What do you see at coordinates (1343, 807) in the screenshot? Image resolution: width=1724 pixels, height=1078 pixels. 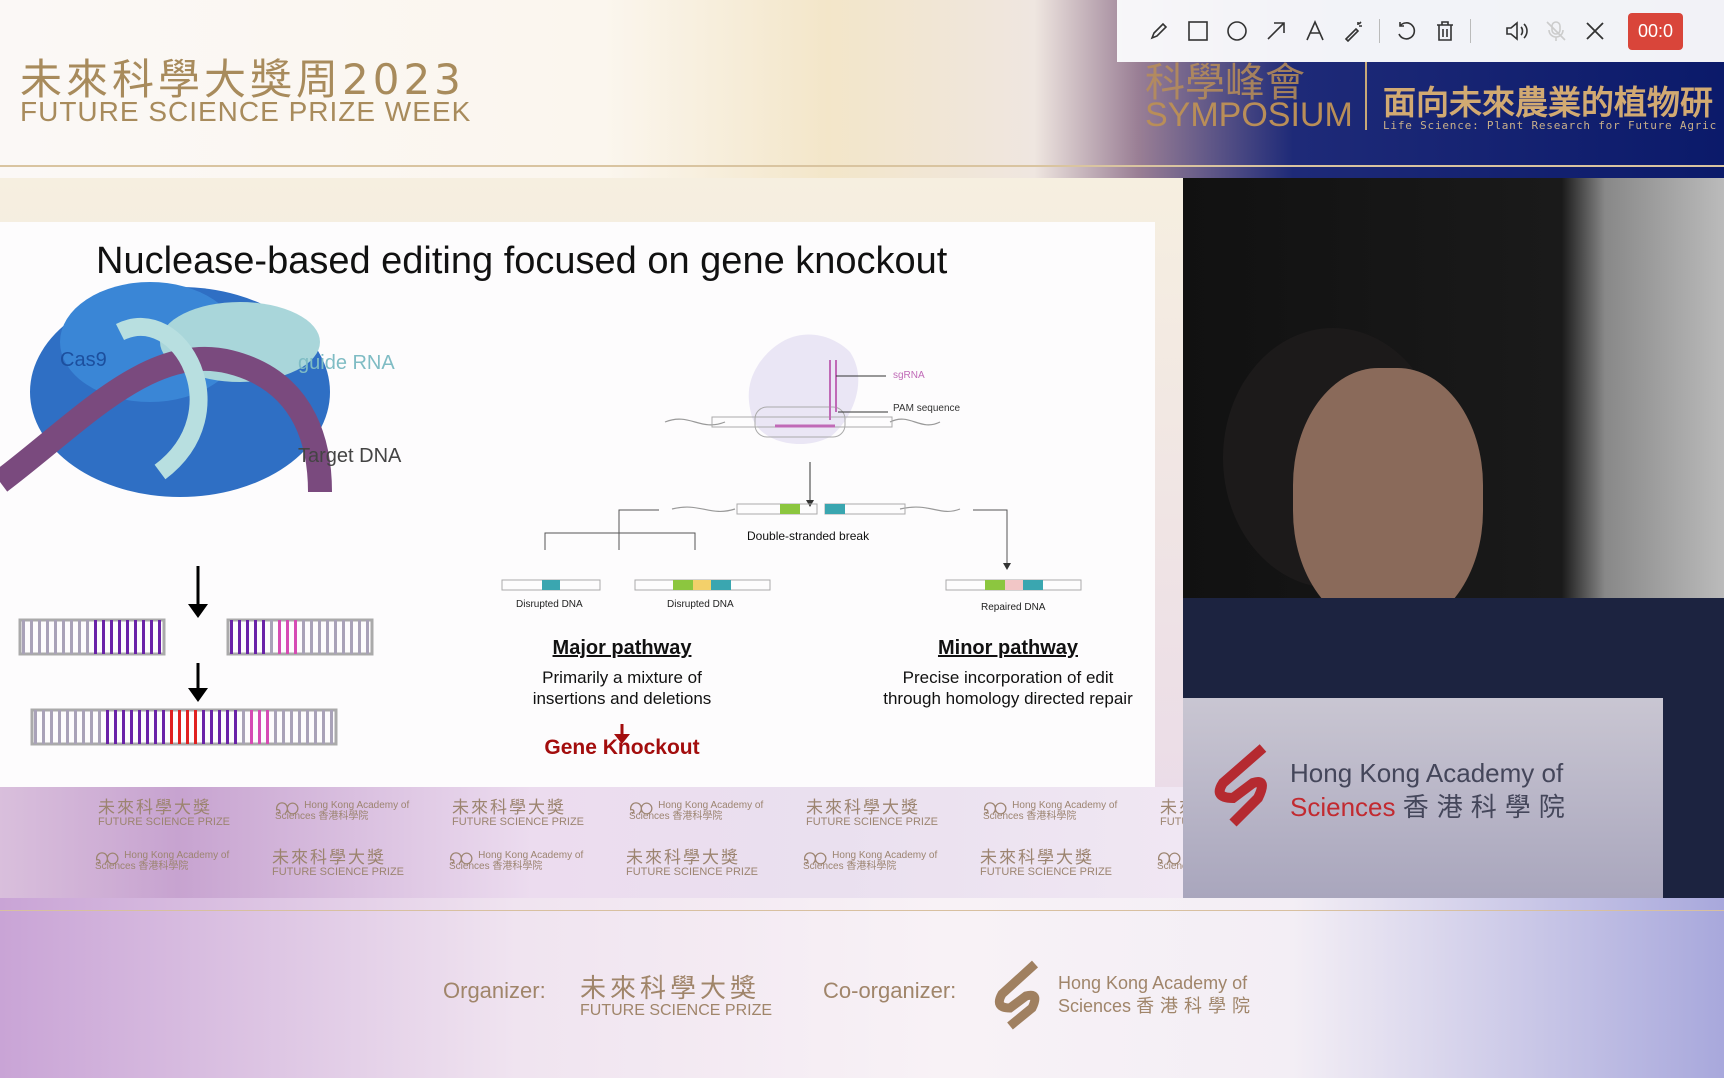 I see `podium-line: Sciences` at bounding box center [1343, 807].